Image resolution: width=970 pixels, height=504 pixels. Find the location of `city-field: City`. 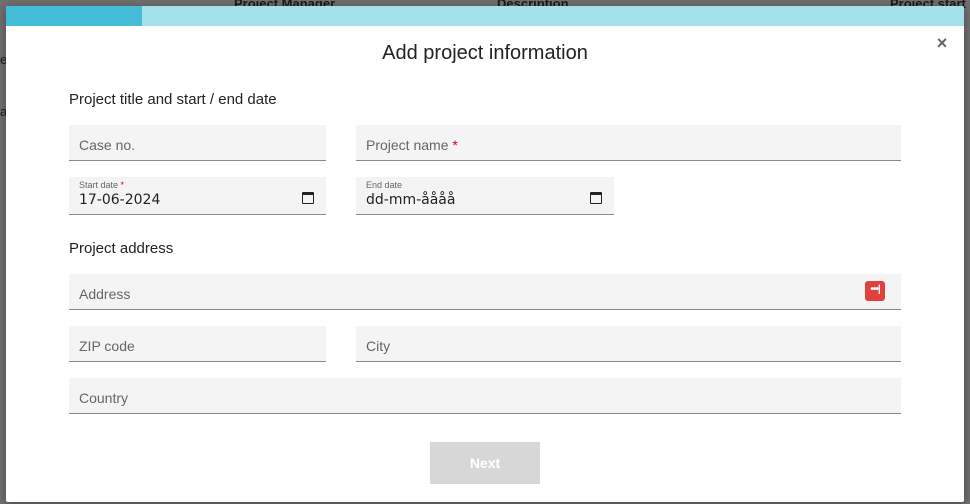

city-field: City is located at coordinates (628, 344).